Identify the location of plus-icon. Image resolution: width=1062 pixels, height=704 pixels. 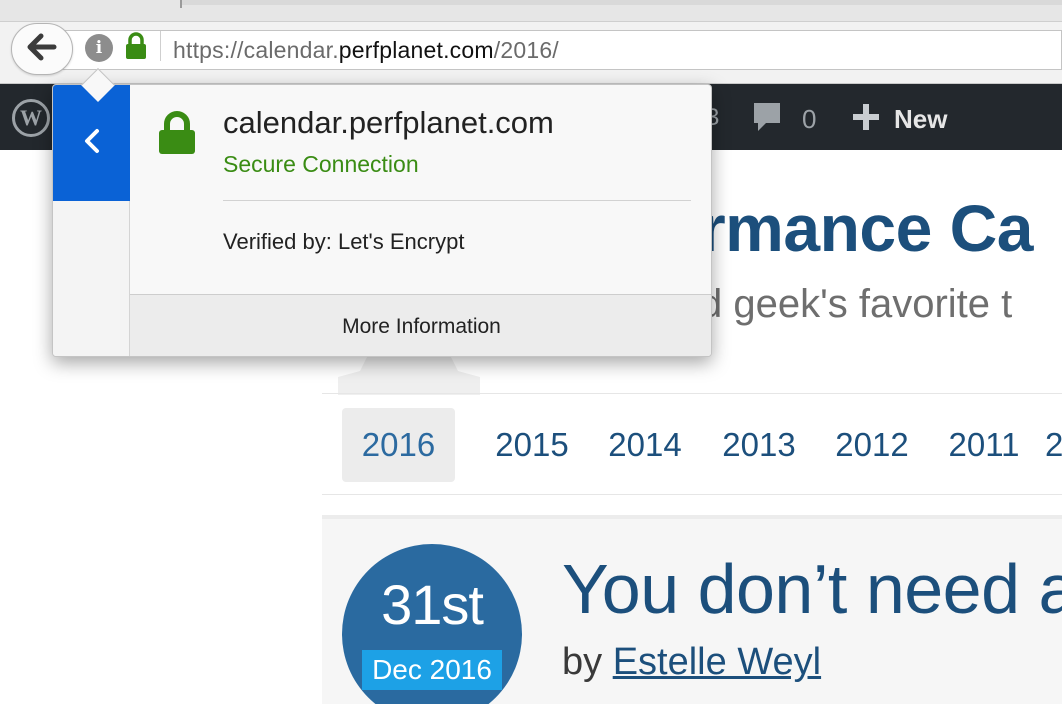
(866, 119).